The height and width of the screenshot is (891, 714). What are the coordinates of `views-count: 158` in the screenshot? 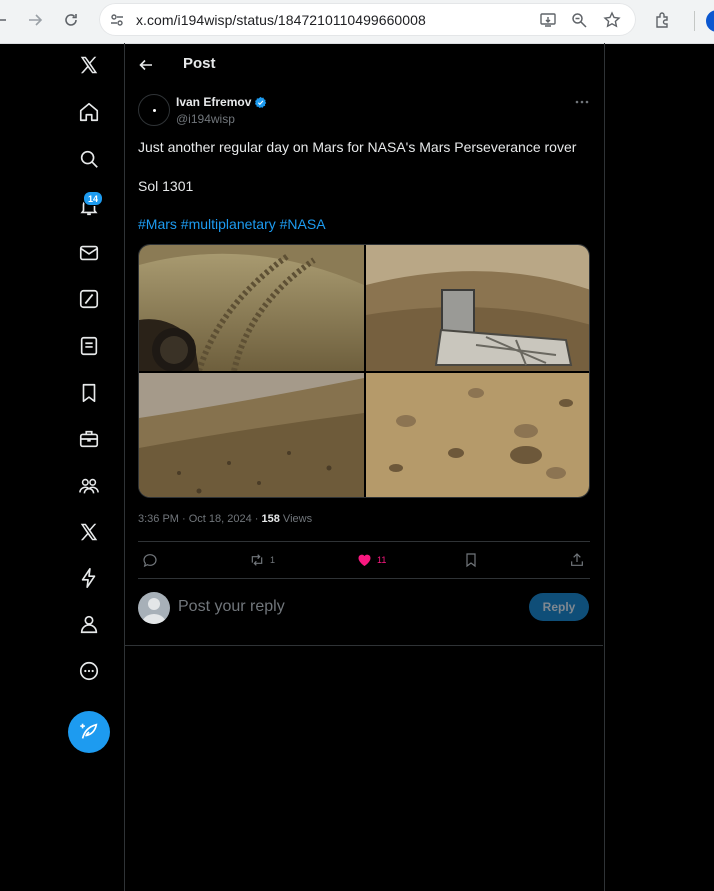 It's located at (270, 519).